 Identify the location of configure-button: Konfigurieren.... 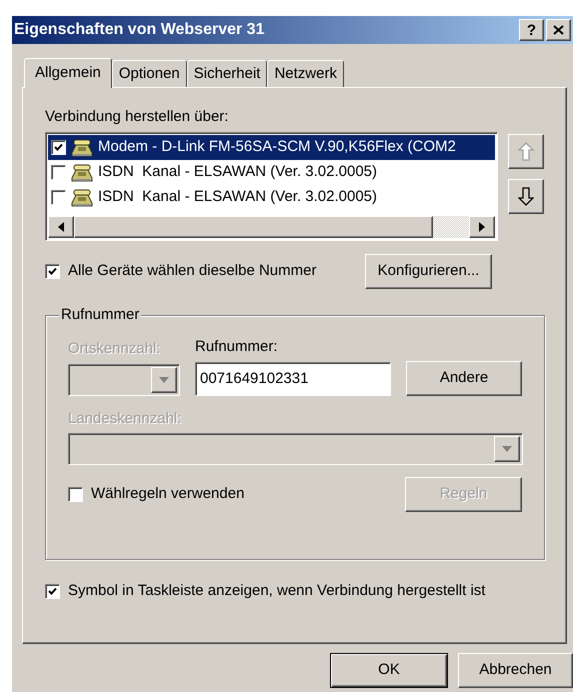
(428, 271).